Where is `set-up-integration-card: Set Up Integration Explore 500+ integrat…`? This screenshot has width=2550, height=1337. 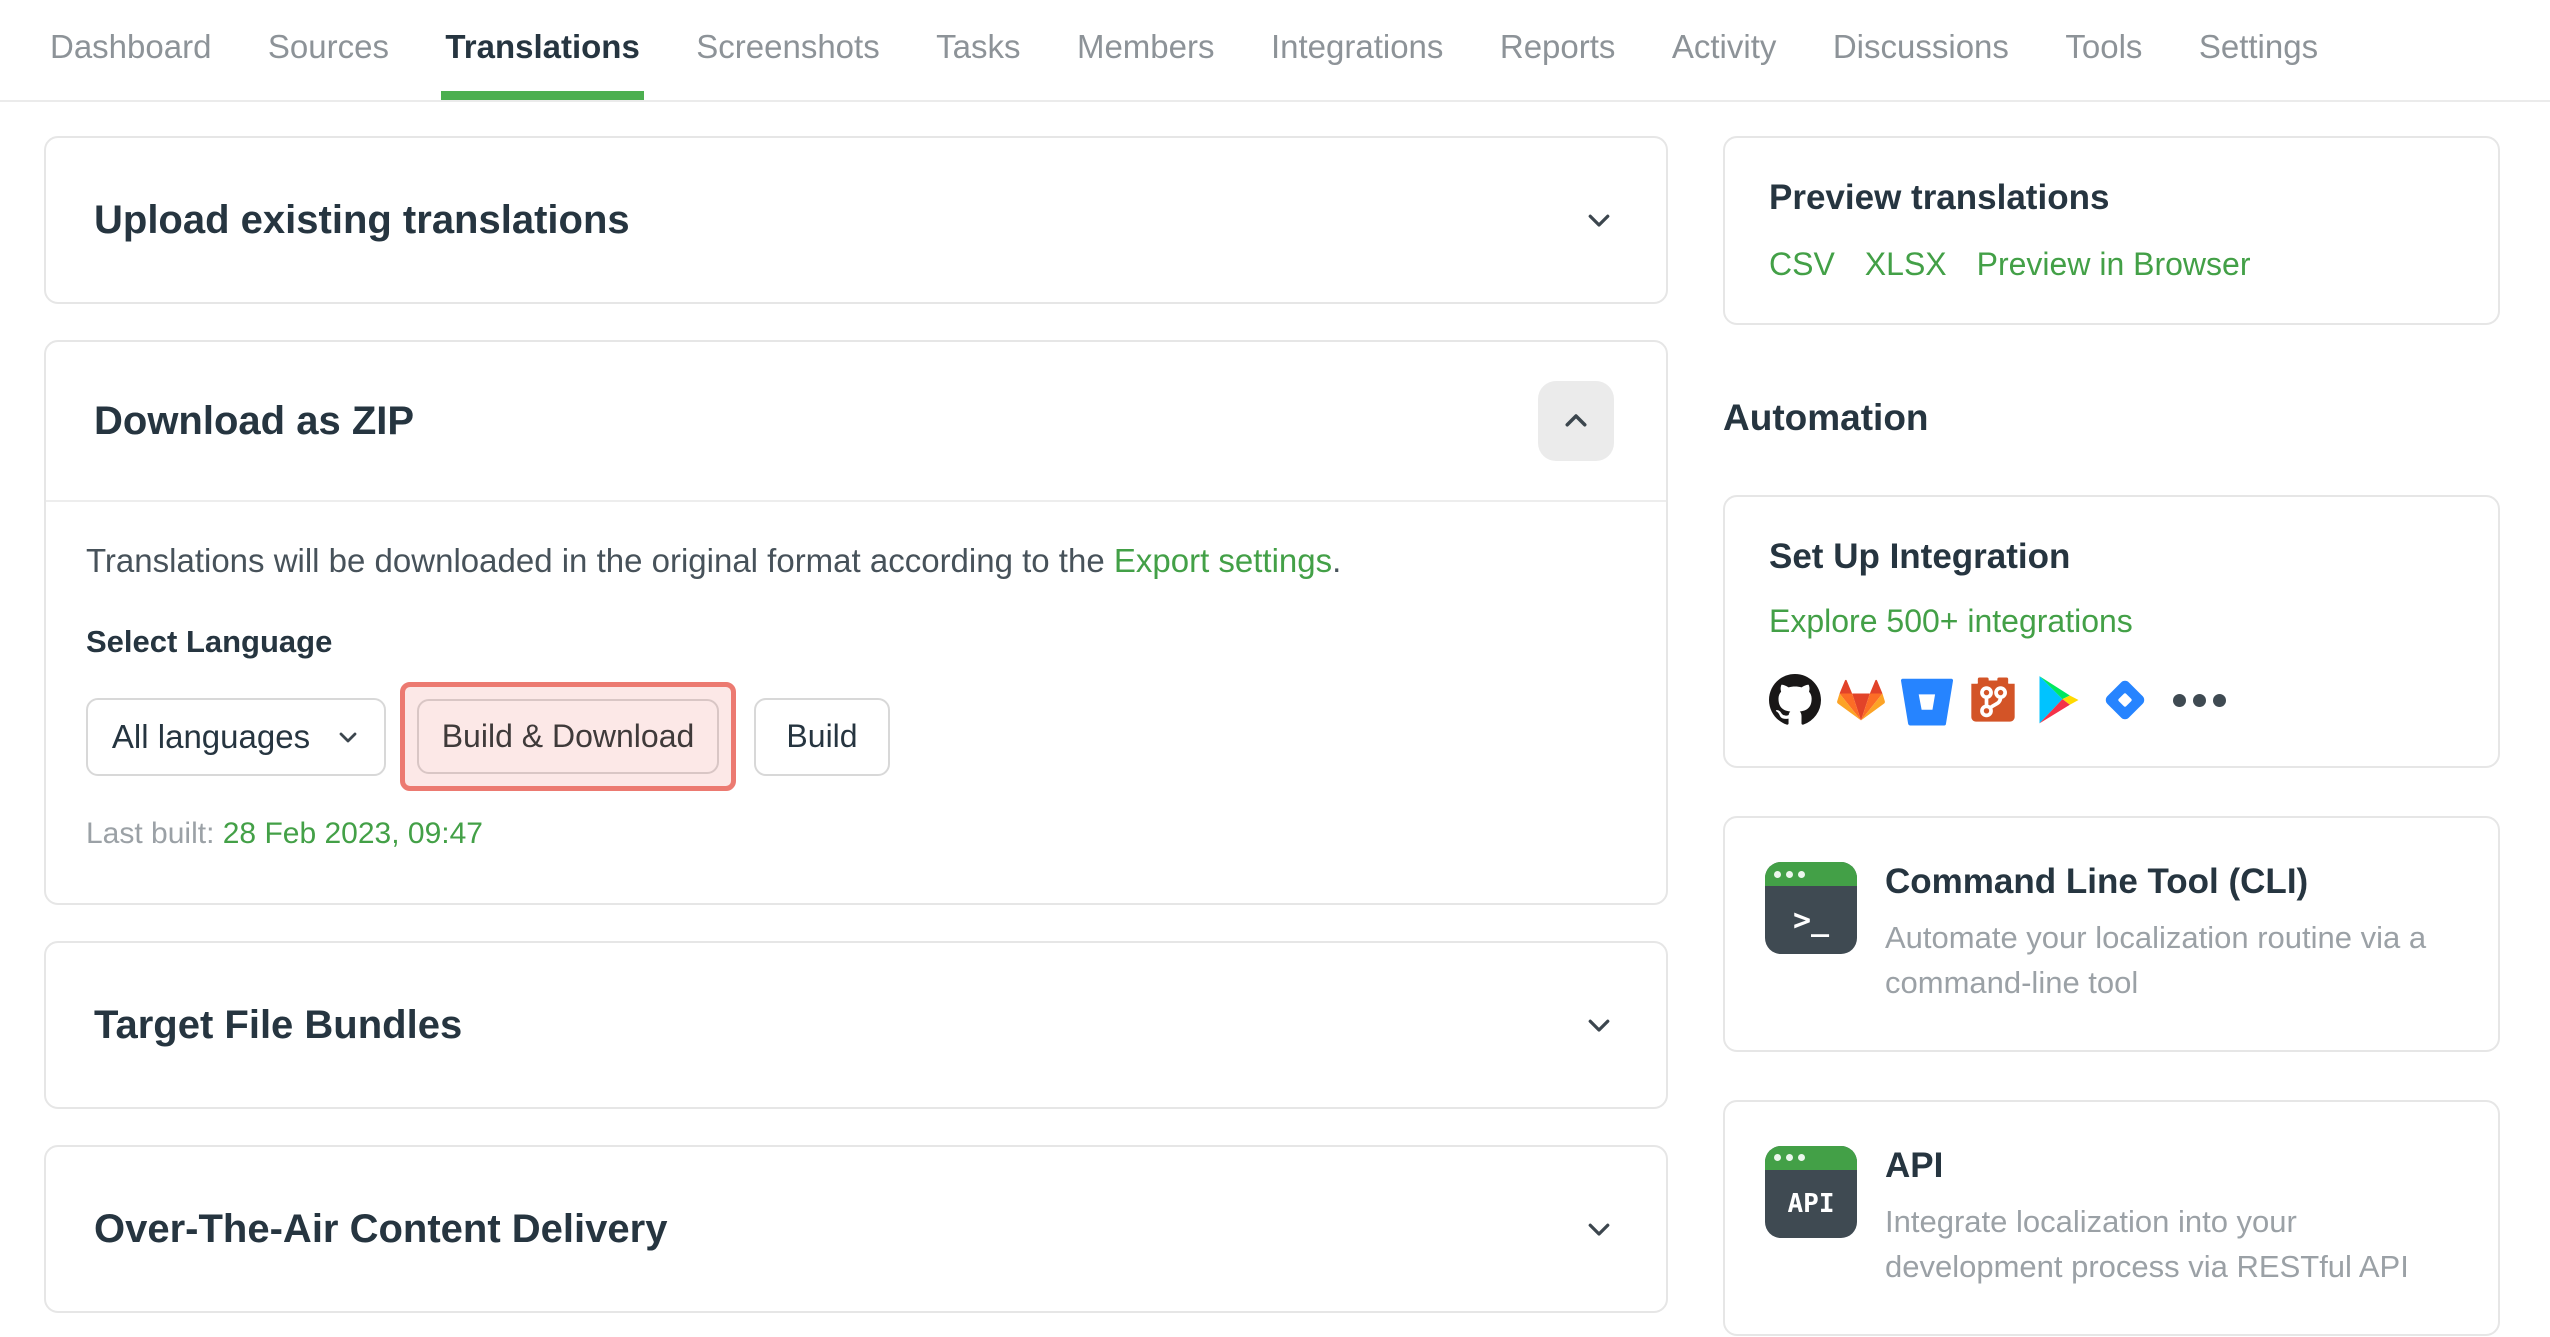 set-up-integration-card: Set Up Integration Explore 500+ integrat… is located at coordinates (2111, 631).